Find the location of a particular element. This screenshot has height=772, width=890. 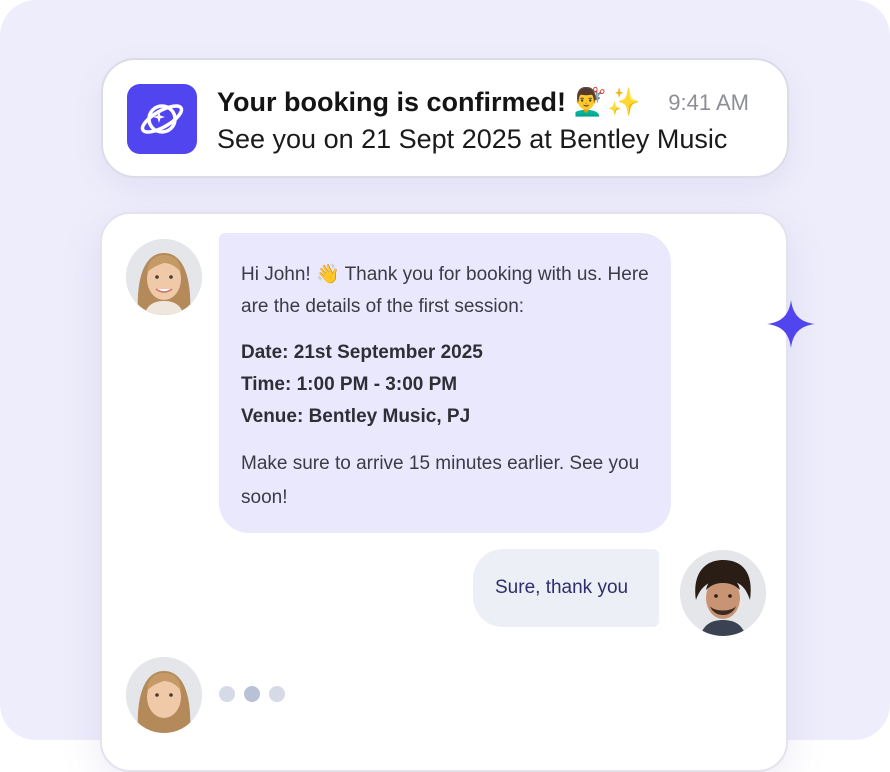

outgoing-message-text: Sure, thank you is located at coordinates (562, 587).